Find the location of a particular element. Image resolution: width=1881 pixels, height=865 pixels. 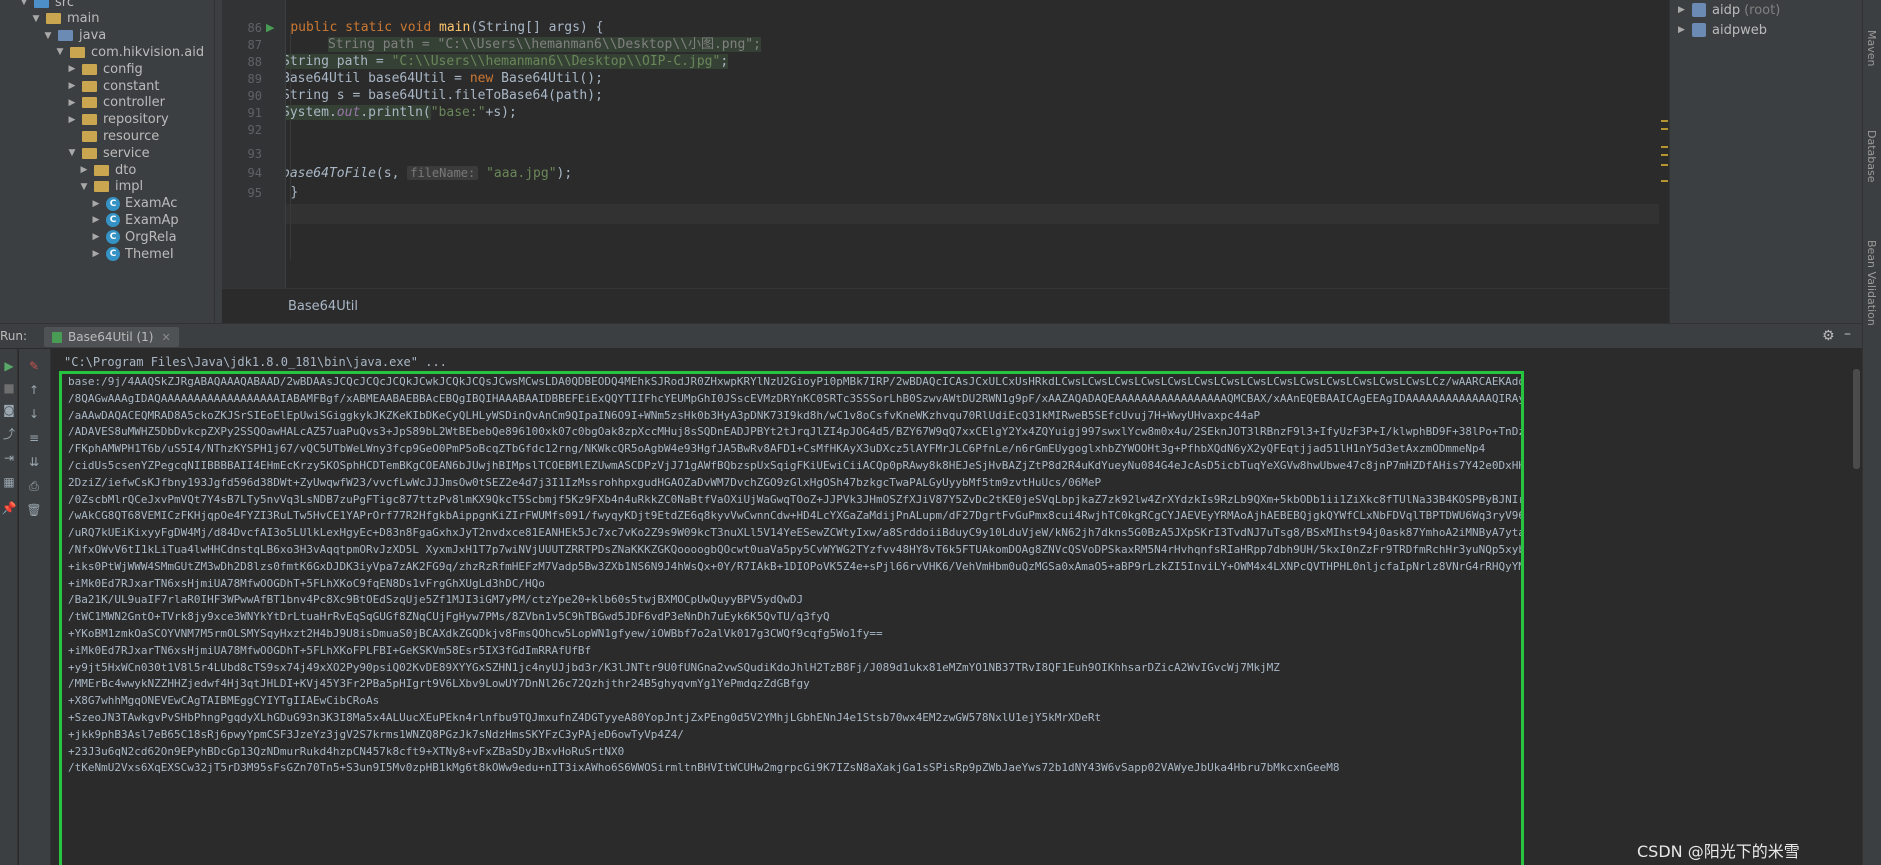

project-tree-scrollbar is located at coordinates (218, 161).